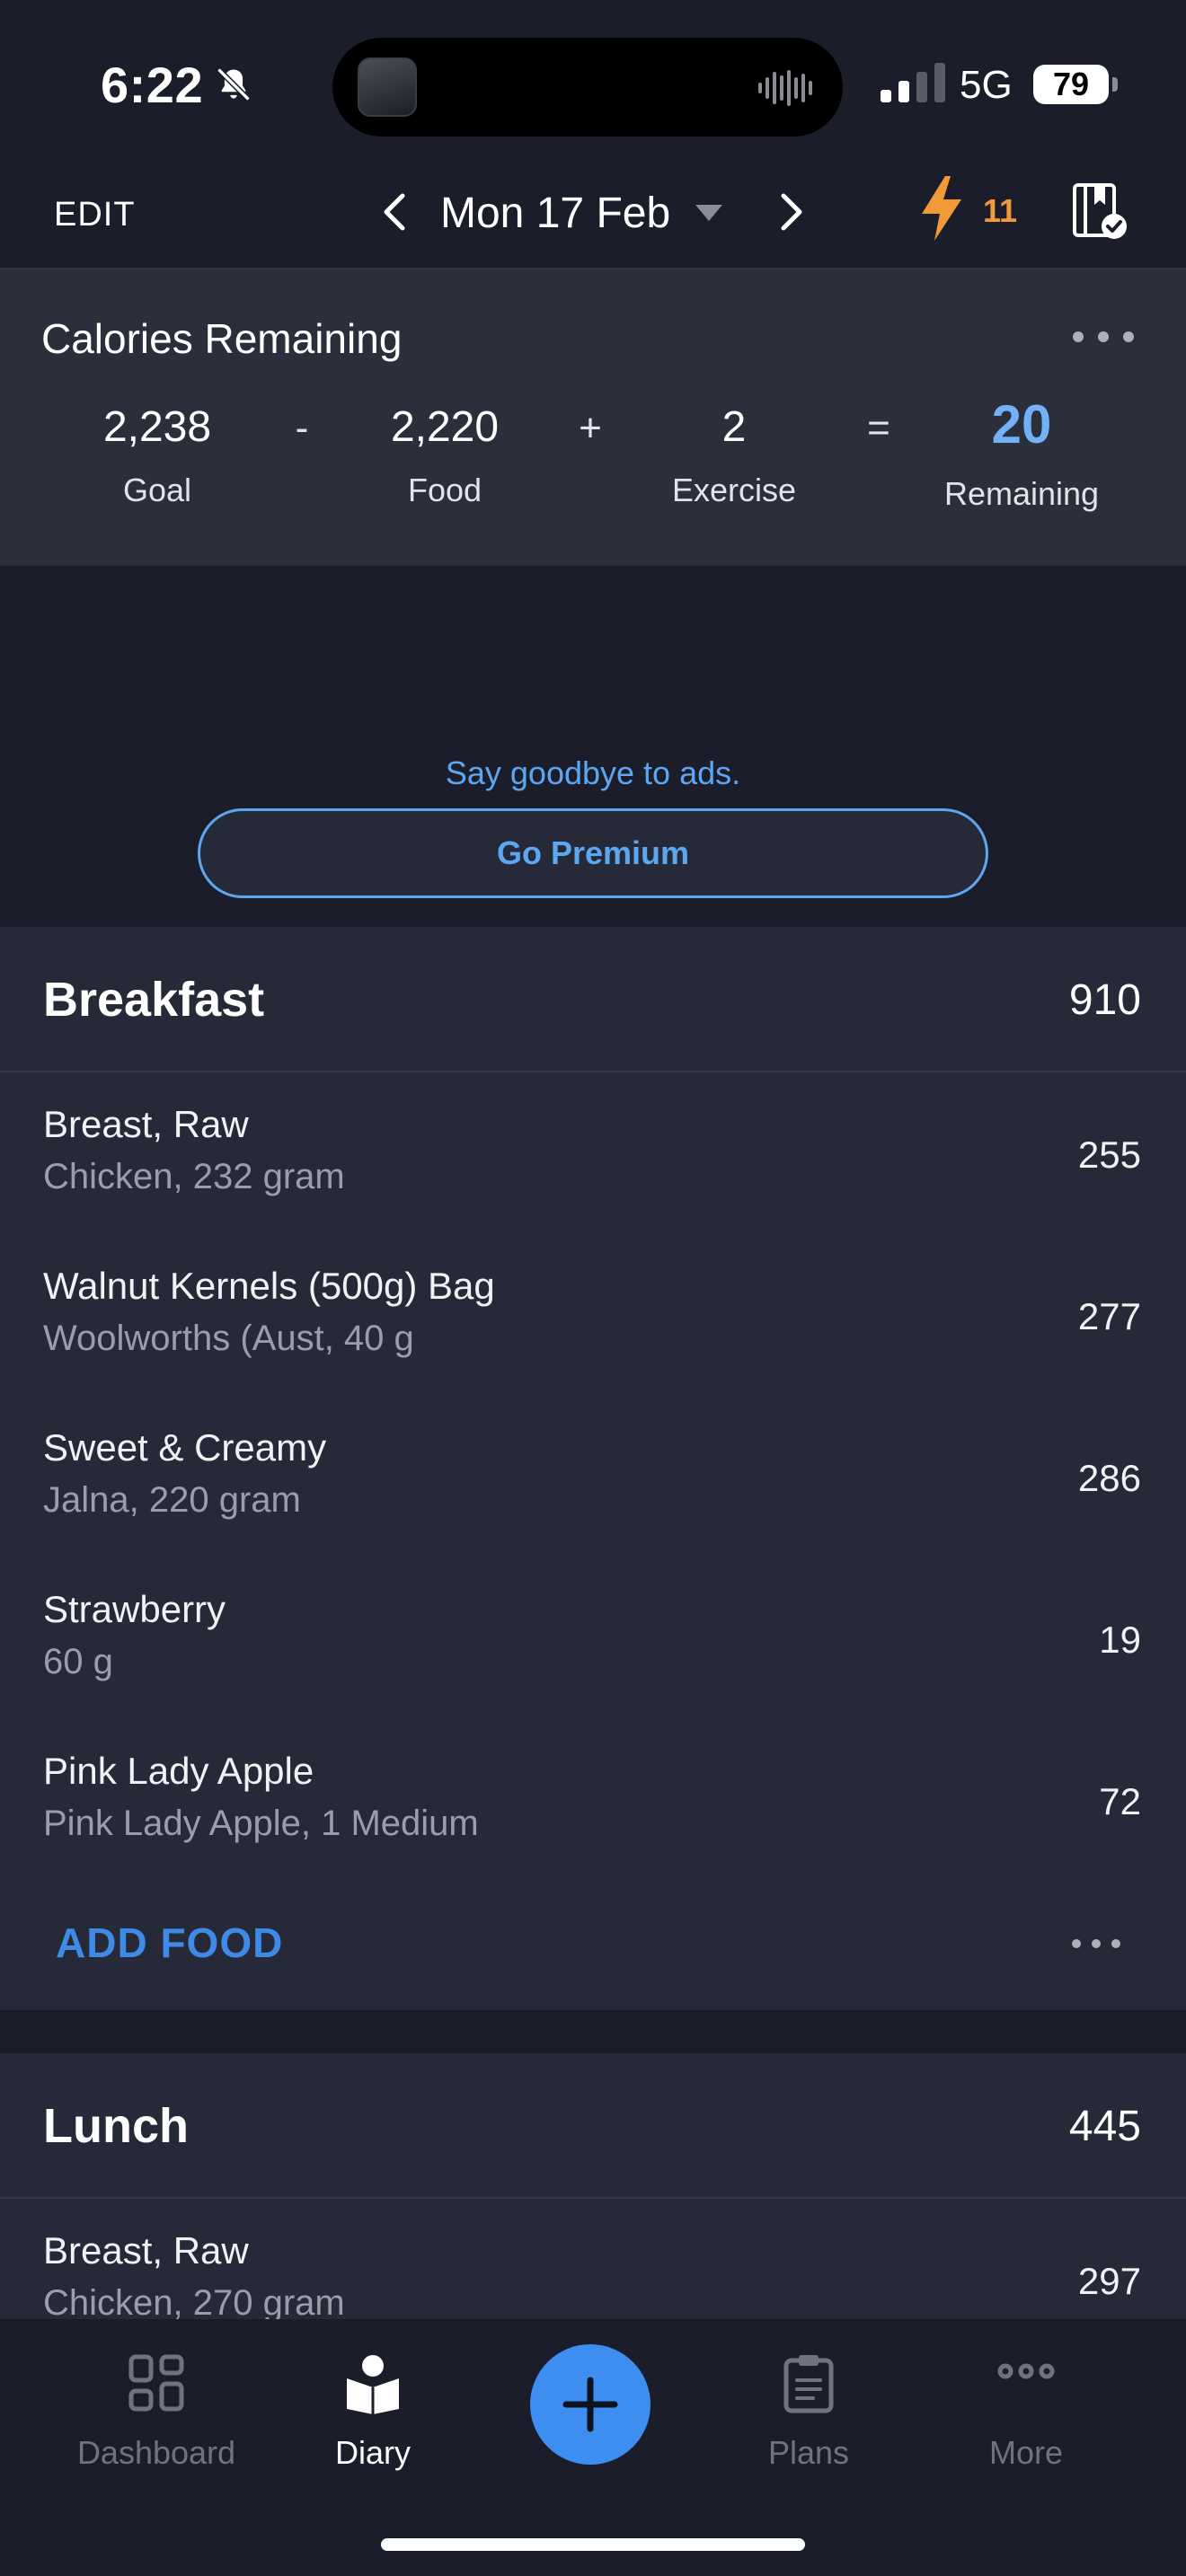 The width and height of the screenshot is (1186, 2576). Describe the element at coordinates (78, 1661) in the screenshot. I see `food-detail: 60 g` at that location.